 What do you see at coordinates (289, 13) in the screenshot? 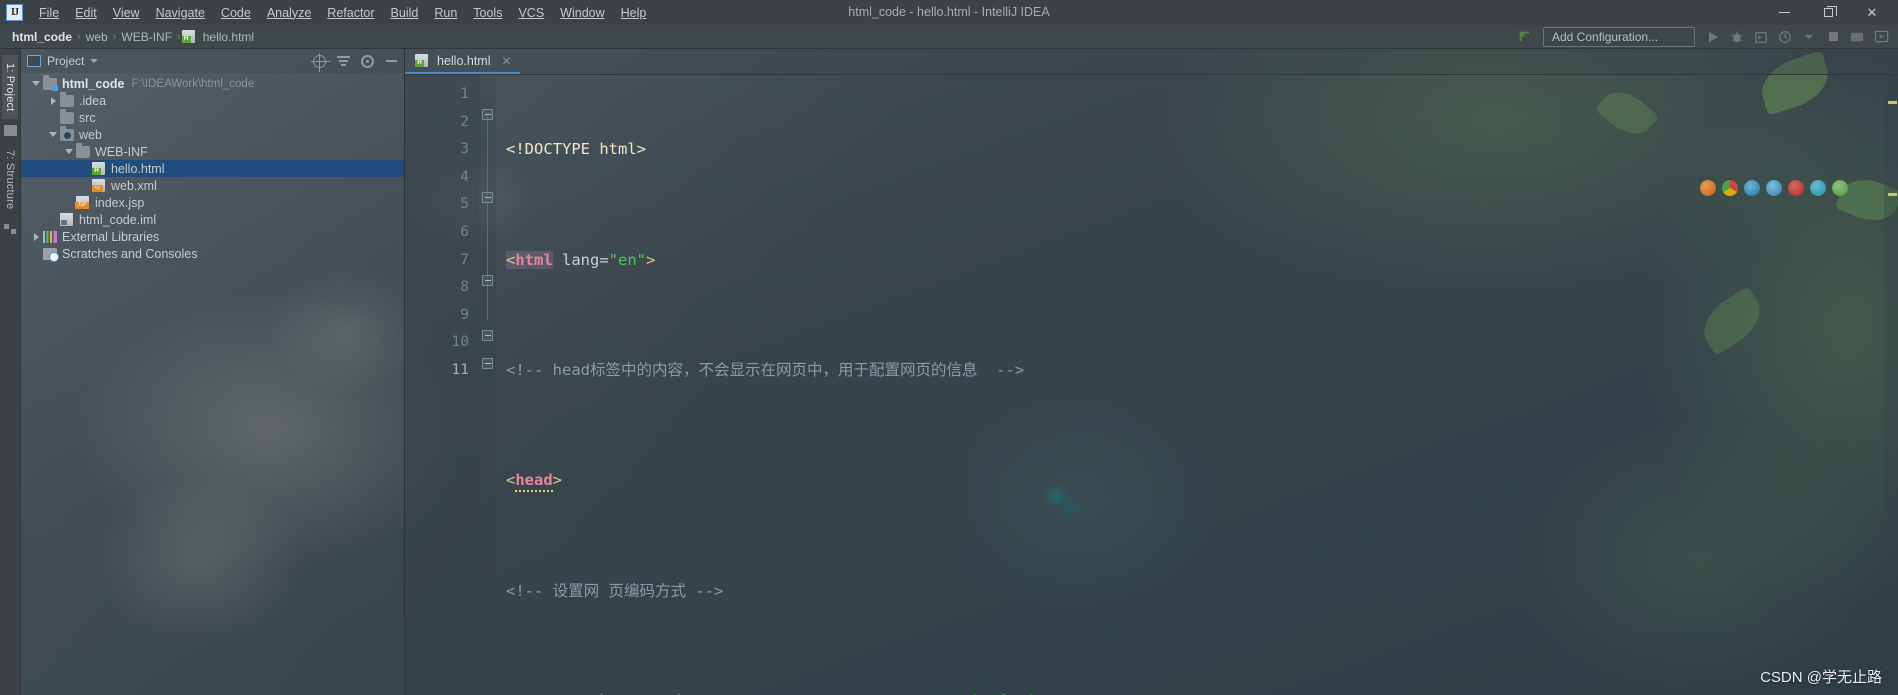
I see `menu-analyze: Analyze` at bounding box center [289, 13].